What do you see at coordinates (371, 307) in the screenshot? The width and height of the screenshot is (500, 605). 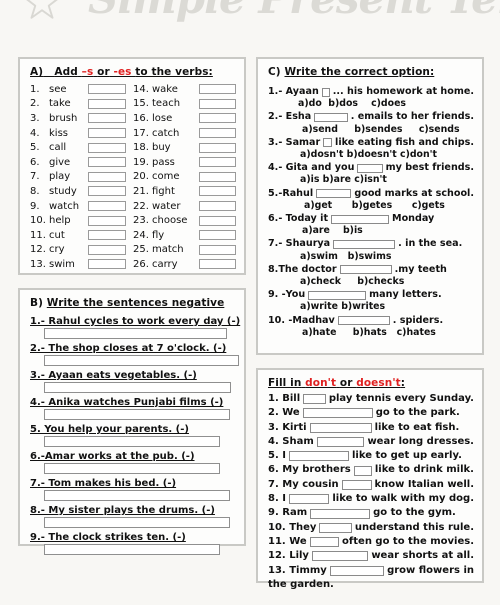 I see `mcq-options: a)write b)writes` at bounding box center [371, 307].